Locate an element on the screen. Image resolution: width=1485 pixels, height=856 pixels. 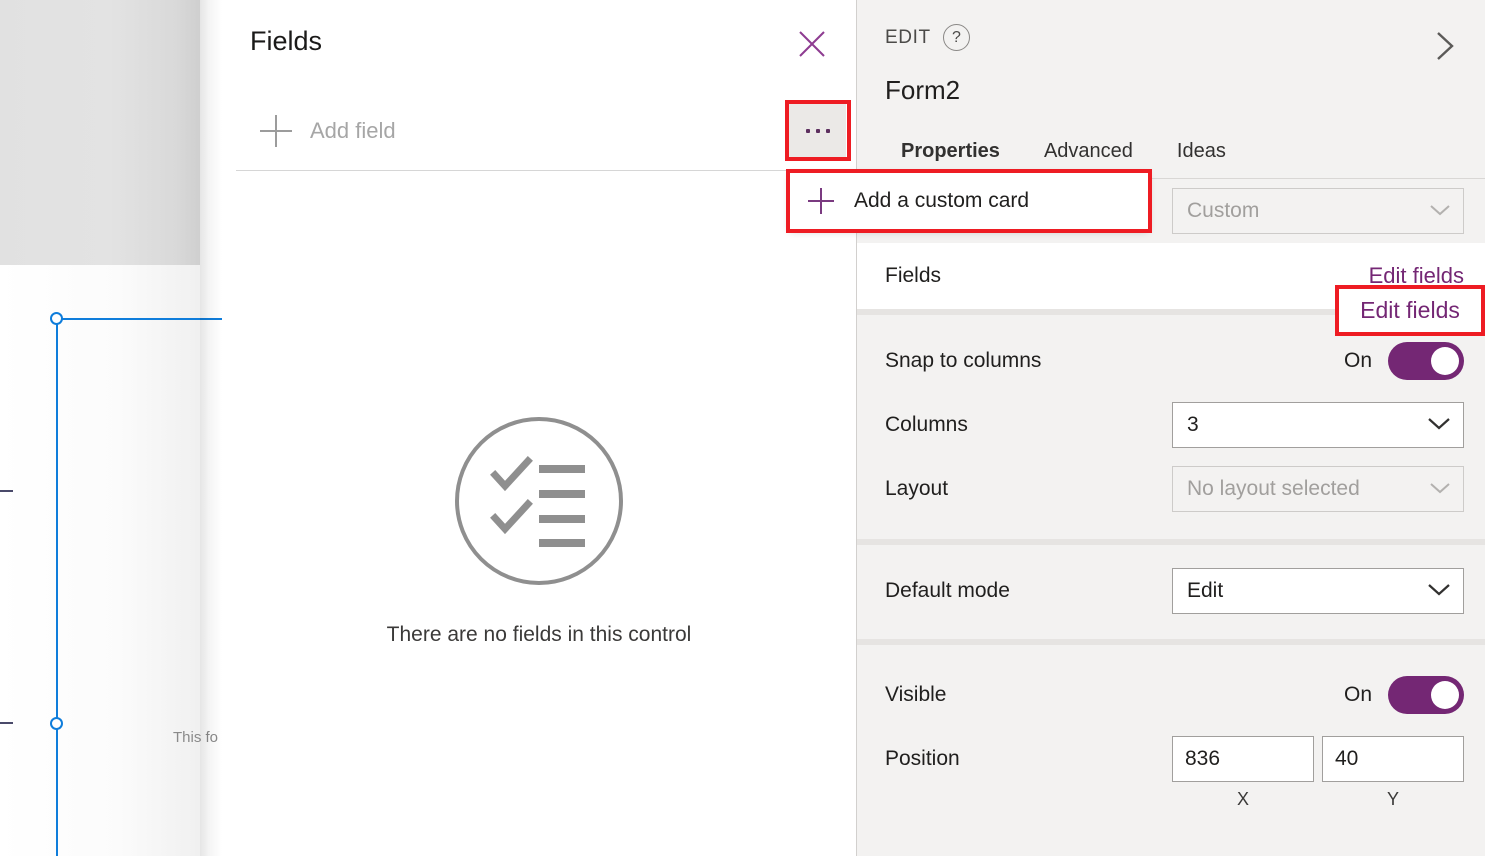
close-icon is located at coordinates (812, 44).